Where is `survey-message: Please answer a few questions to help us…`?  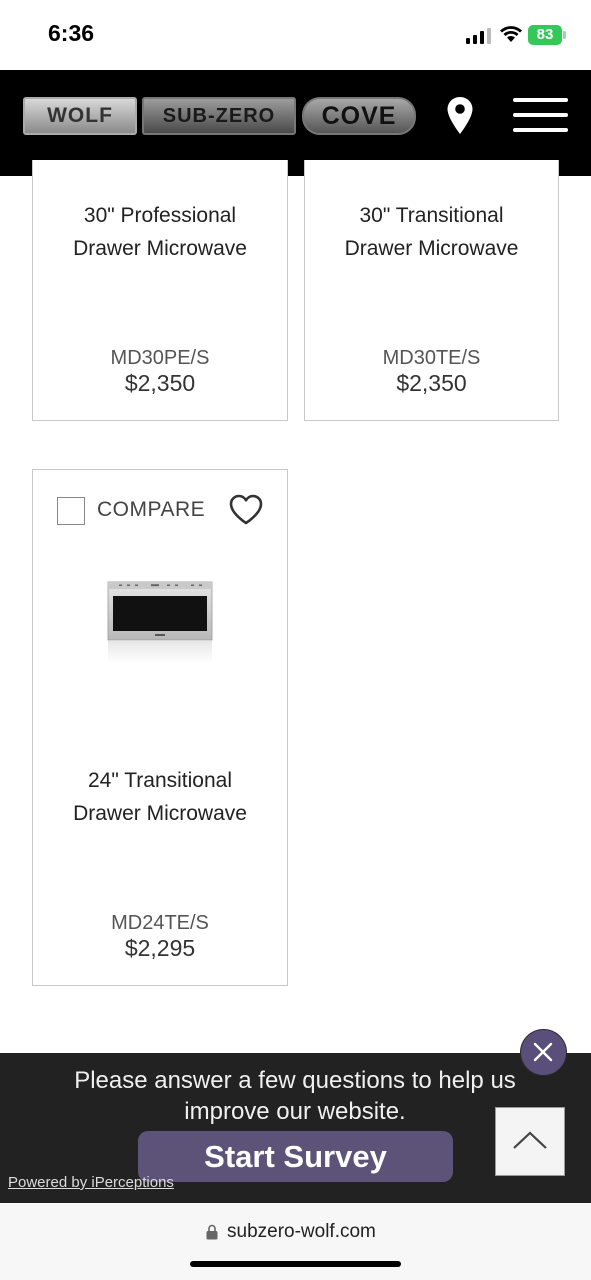 survey-message: Please answer a few questions to help us… is located at coordinates (295, 1096).